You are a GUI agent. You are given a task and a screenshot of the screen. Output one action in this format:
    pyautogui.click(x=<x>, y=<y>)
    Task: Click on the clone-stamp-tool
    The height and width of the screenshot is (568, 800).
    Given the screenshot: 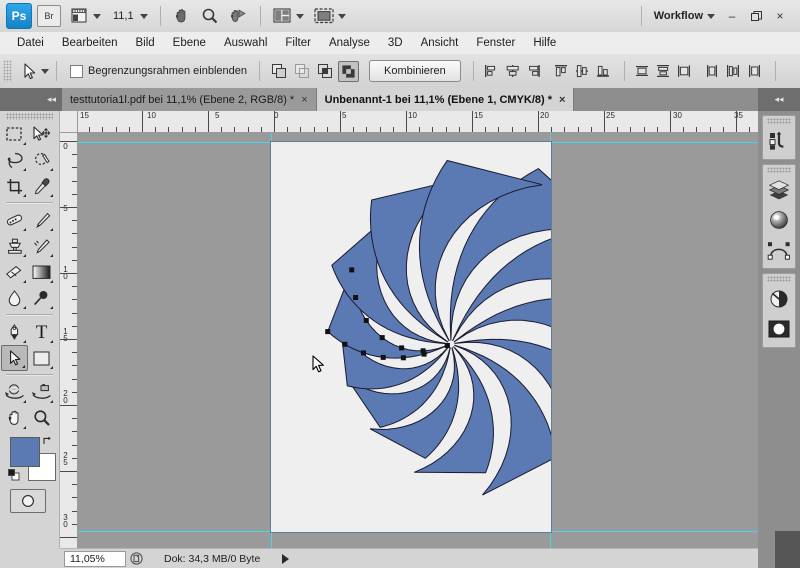 What is the action you would take?
    pyautogui.click(x=14, y=246)
    